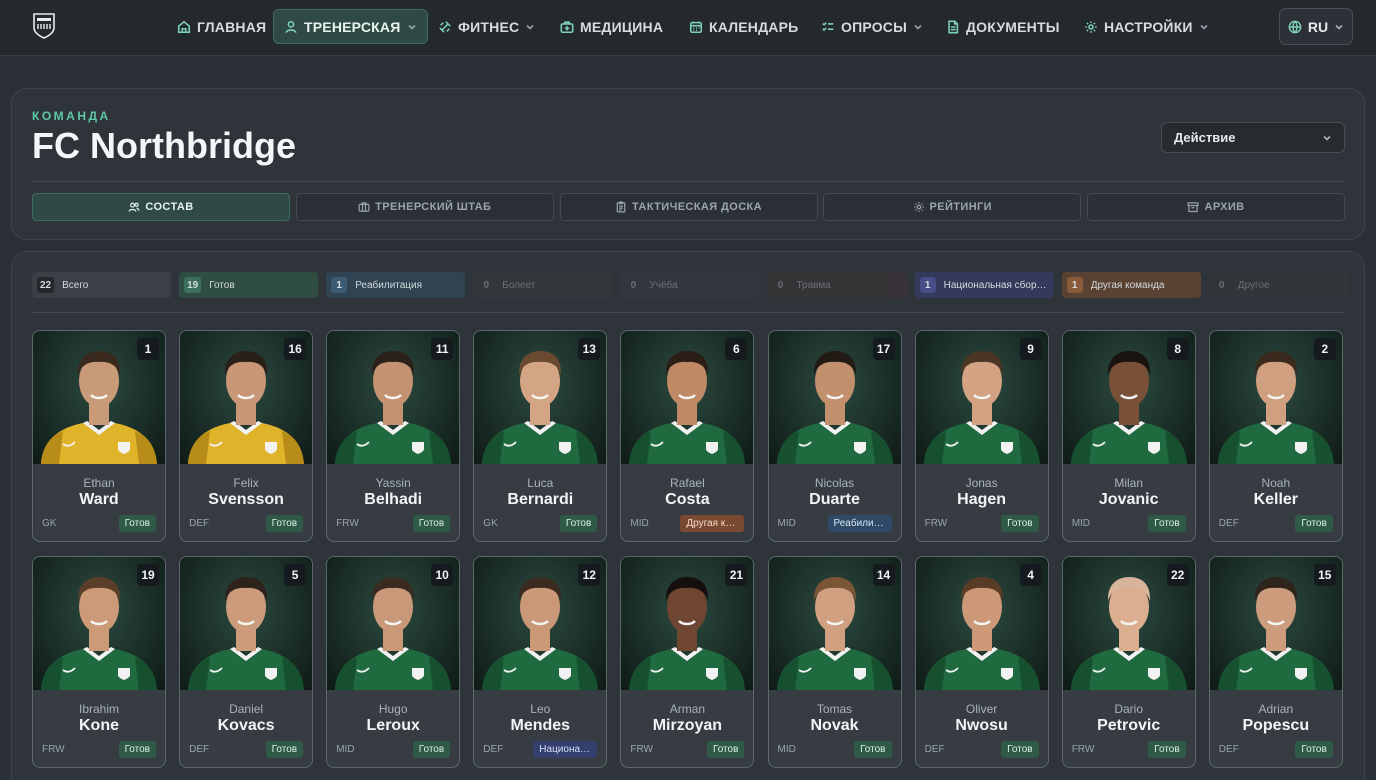  Describe the element at coordinates (164, 145) in the screenshot. I see `page-title: FC Northbridge` at that location.